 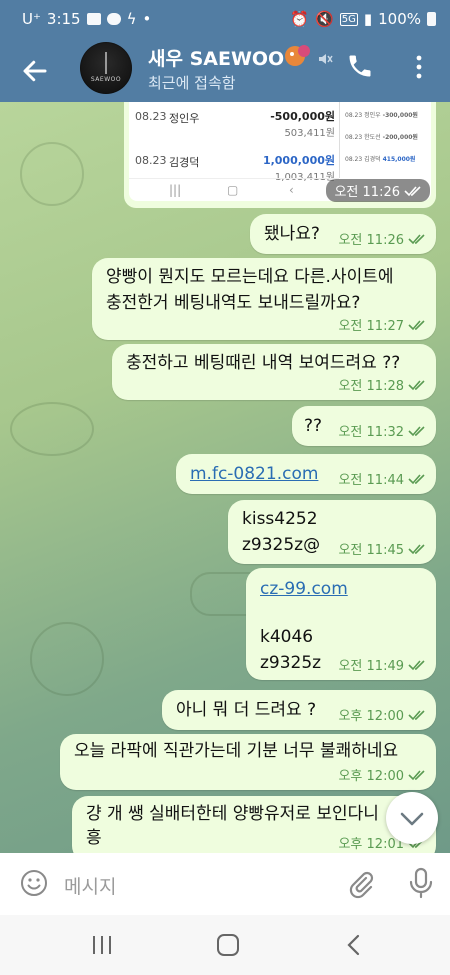 I want to click on status-bar: U⁺ 3:15 ϟ • ⏰ 🔇 5G ▮ 100%, so click(x=225, y=19).